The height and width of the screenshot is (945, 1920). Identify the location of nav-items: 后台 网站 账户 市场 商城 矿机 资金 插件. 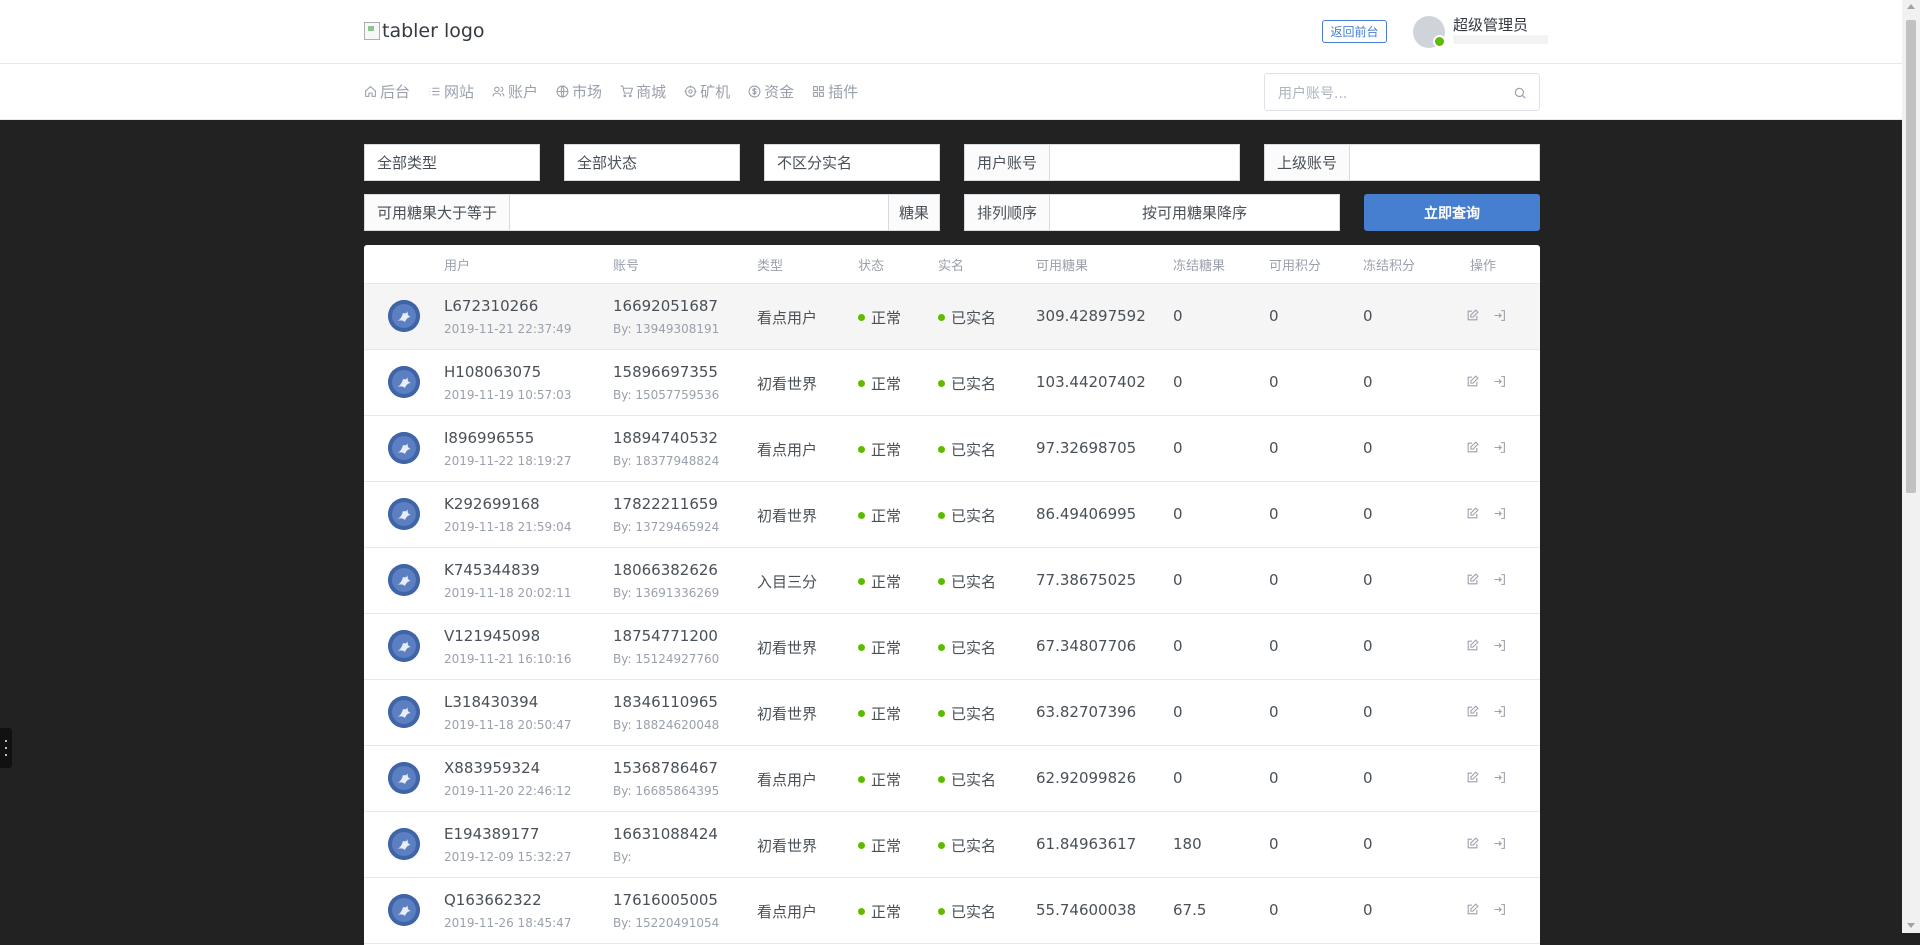
(620, 91).